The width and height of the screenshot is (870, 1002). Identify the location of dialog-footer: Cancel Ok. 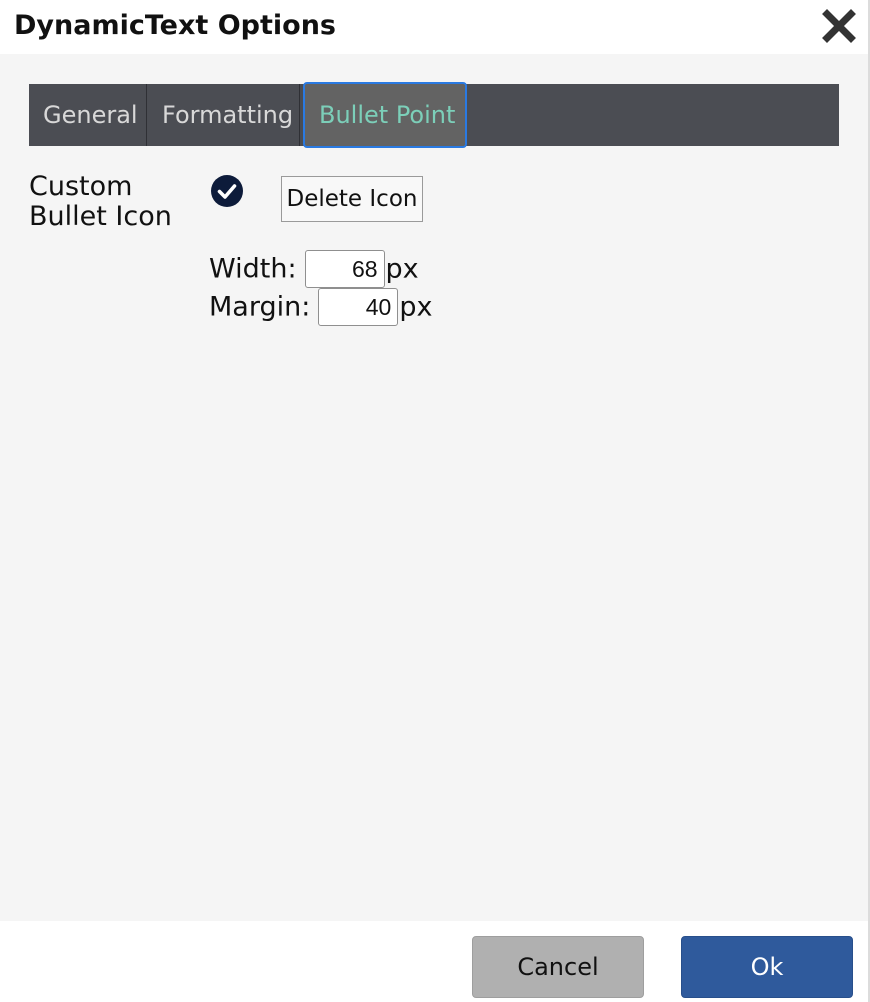
(434, 961).